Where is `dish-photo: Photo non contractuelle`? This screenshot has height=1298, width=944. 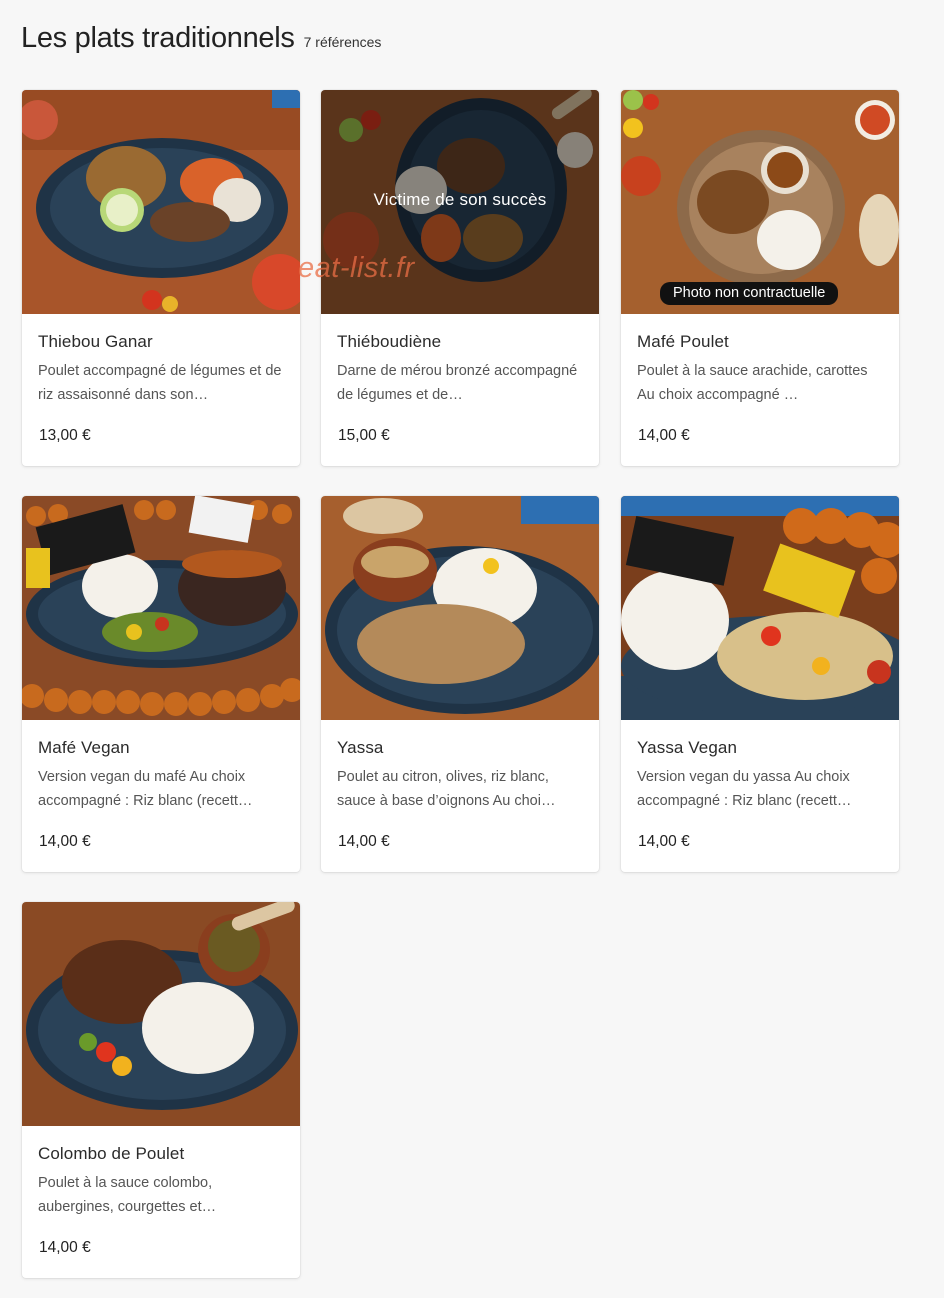 dish-photo: Photo non contractuelle is located at coordinates (760, 202).